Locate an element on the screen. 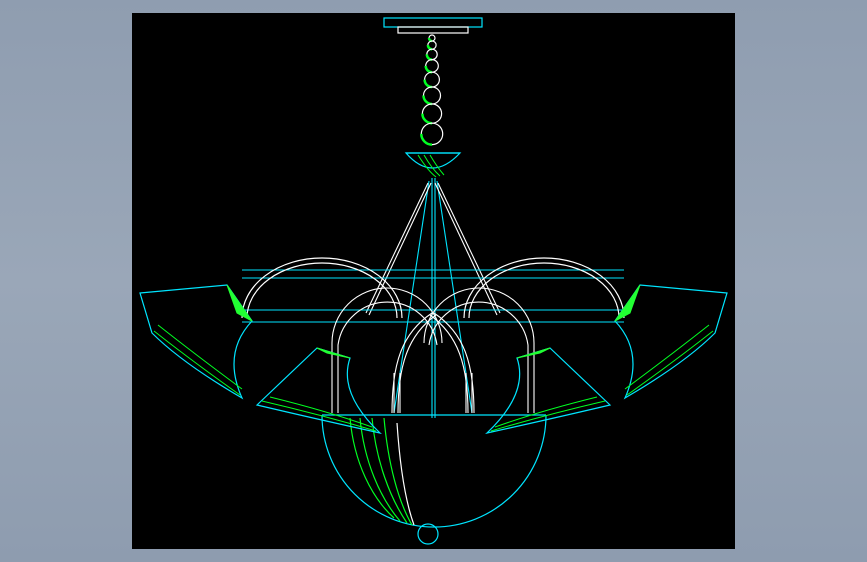  inner-arcs is located at coordinates (433, 350).